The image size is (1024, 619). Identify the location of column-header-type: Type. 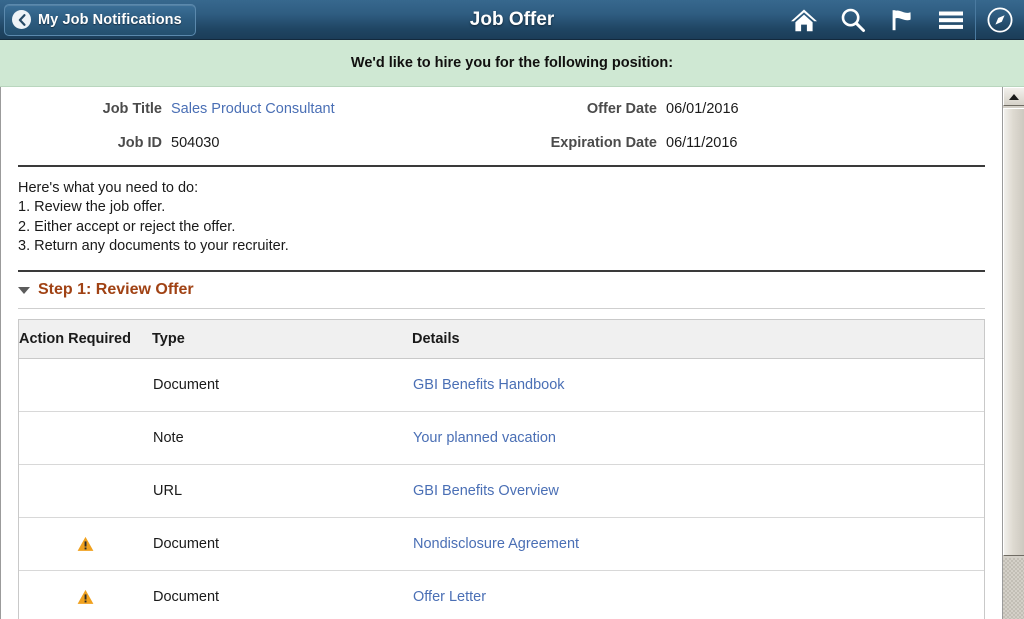
(282, 339).